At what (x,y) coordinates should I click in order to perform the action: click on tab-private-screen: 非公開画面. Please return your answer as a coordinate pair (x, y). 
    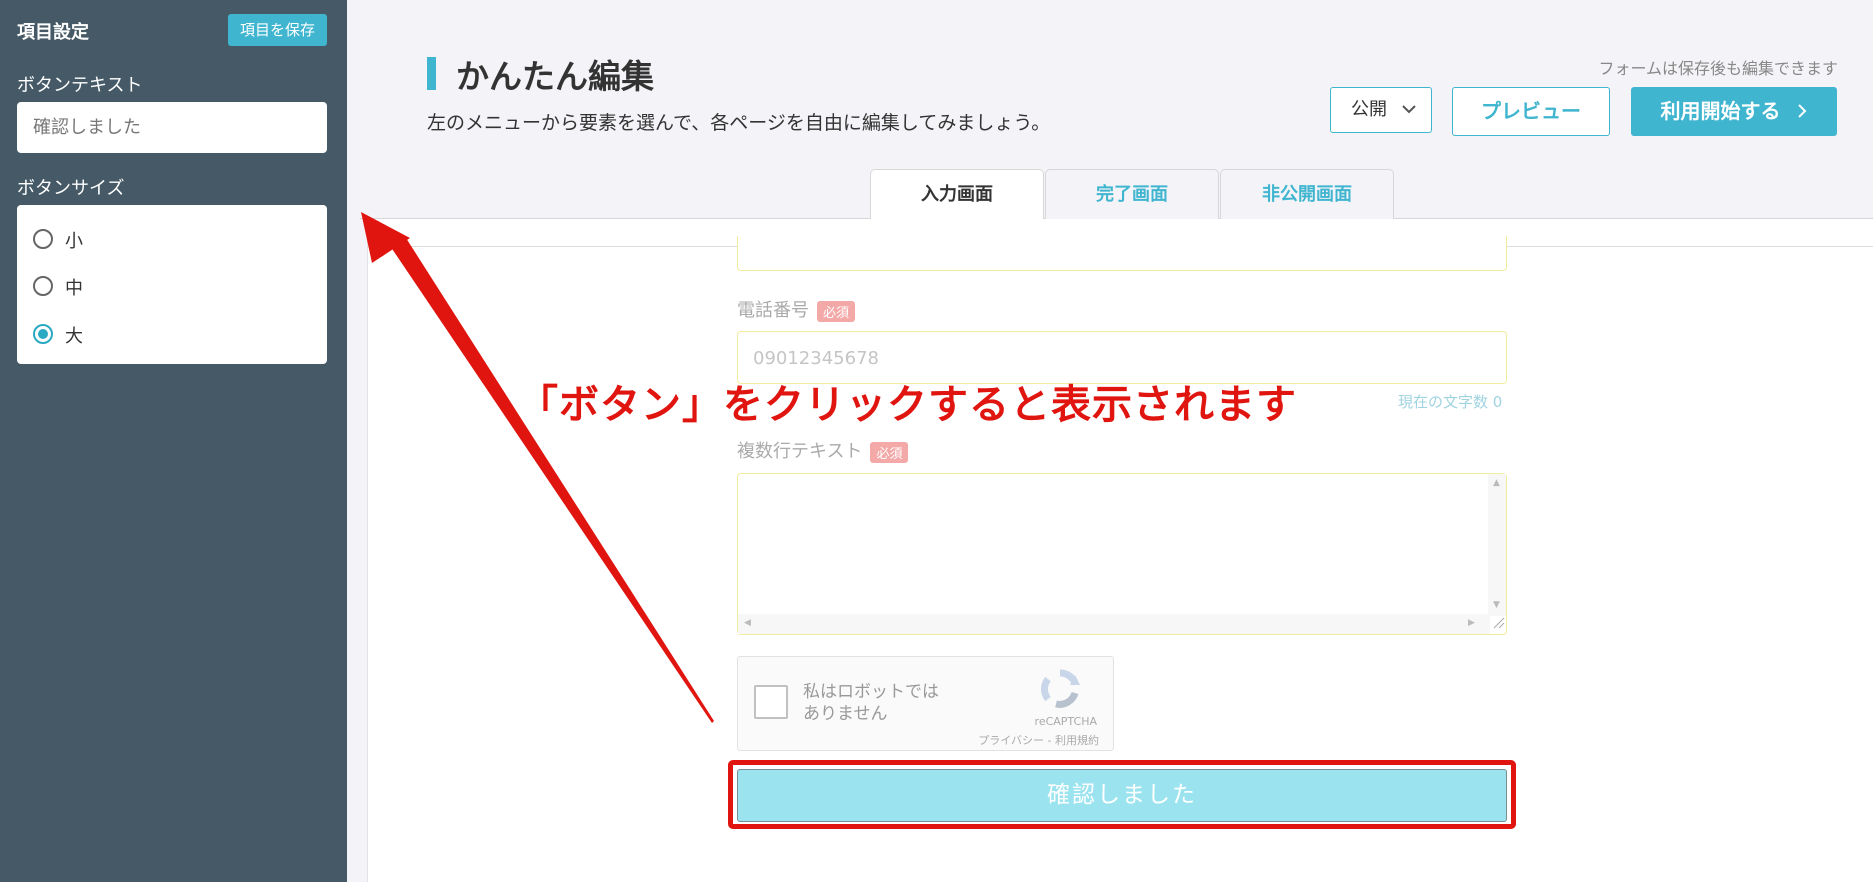
    Looking at the image, I should click on (1307, 194).